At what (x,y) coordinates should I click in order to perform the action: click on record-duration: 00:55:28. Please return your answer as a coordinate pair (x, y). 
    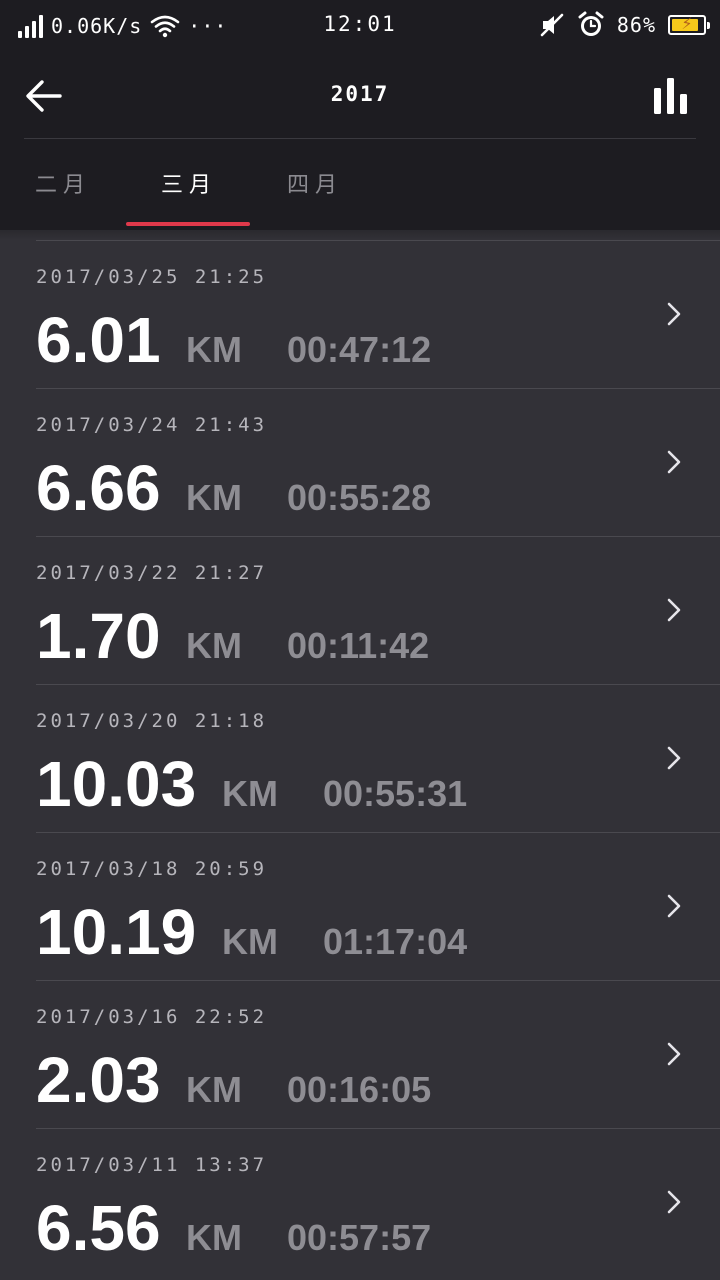
    Looking at the image, I should click on (359, 497).